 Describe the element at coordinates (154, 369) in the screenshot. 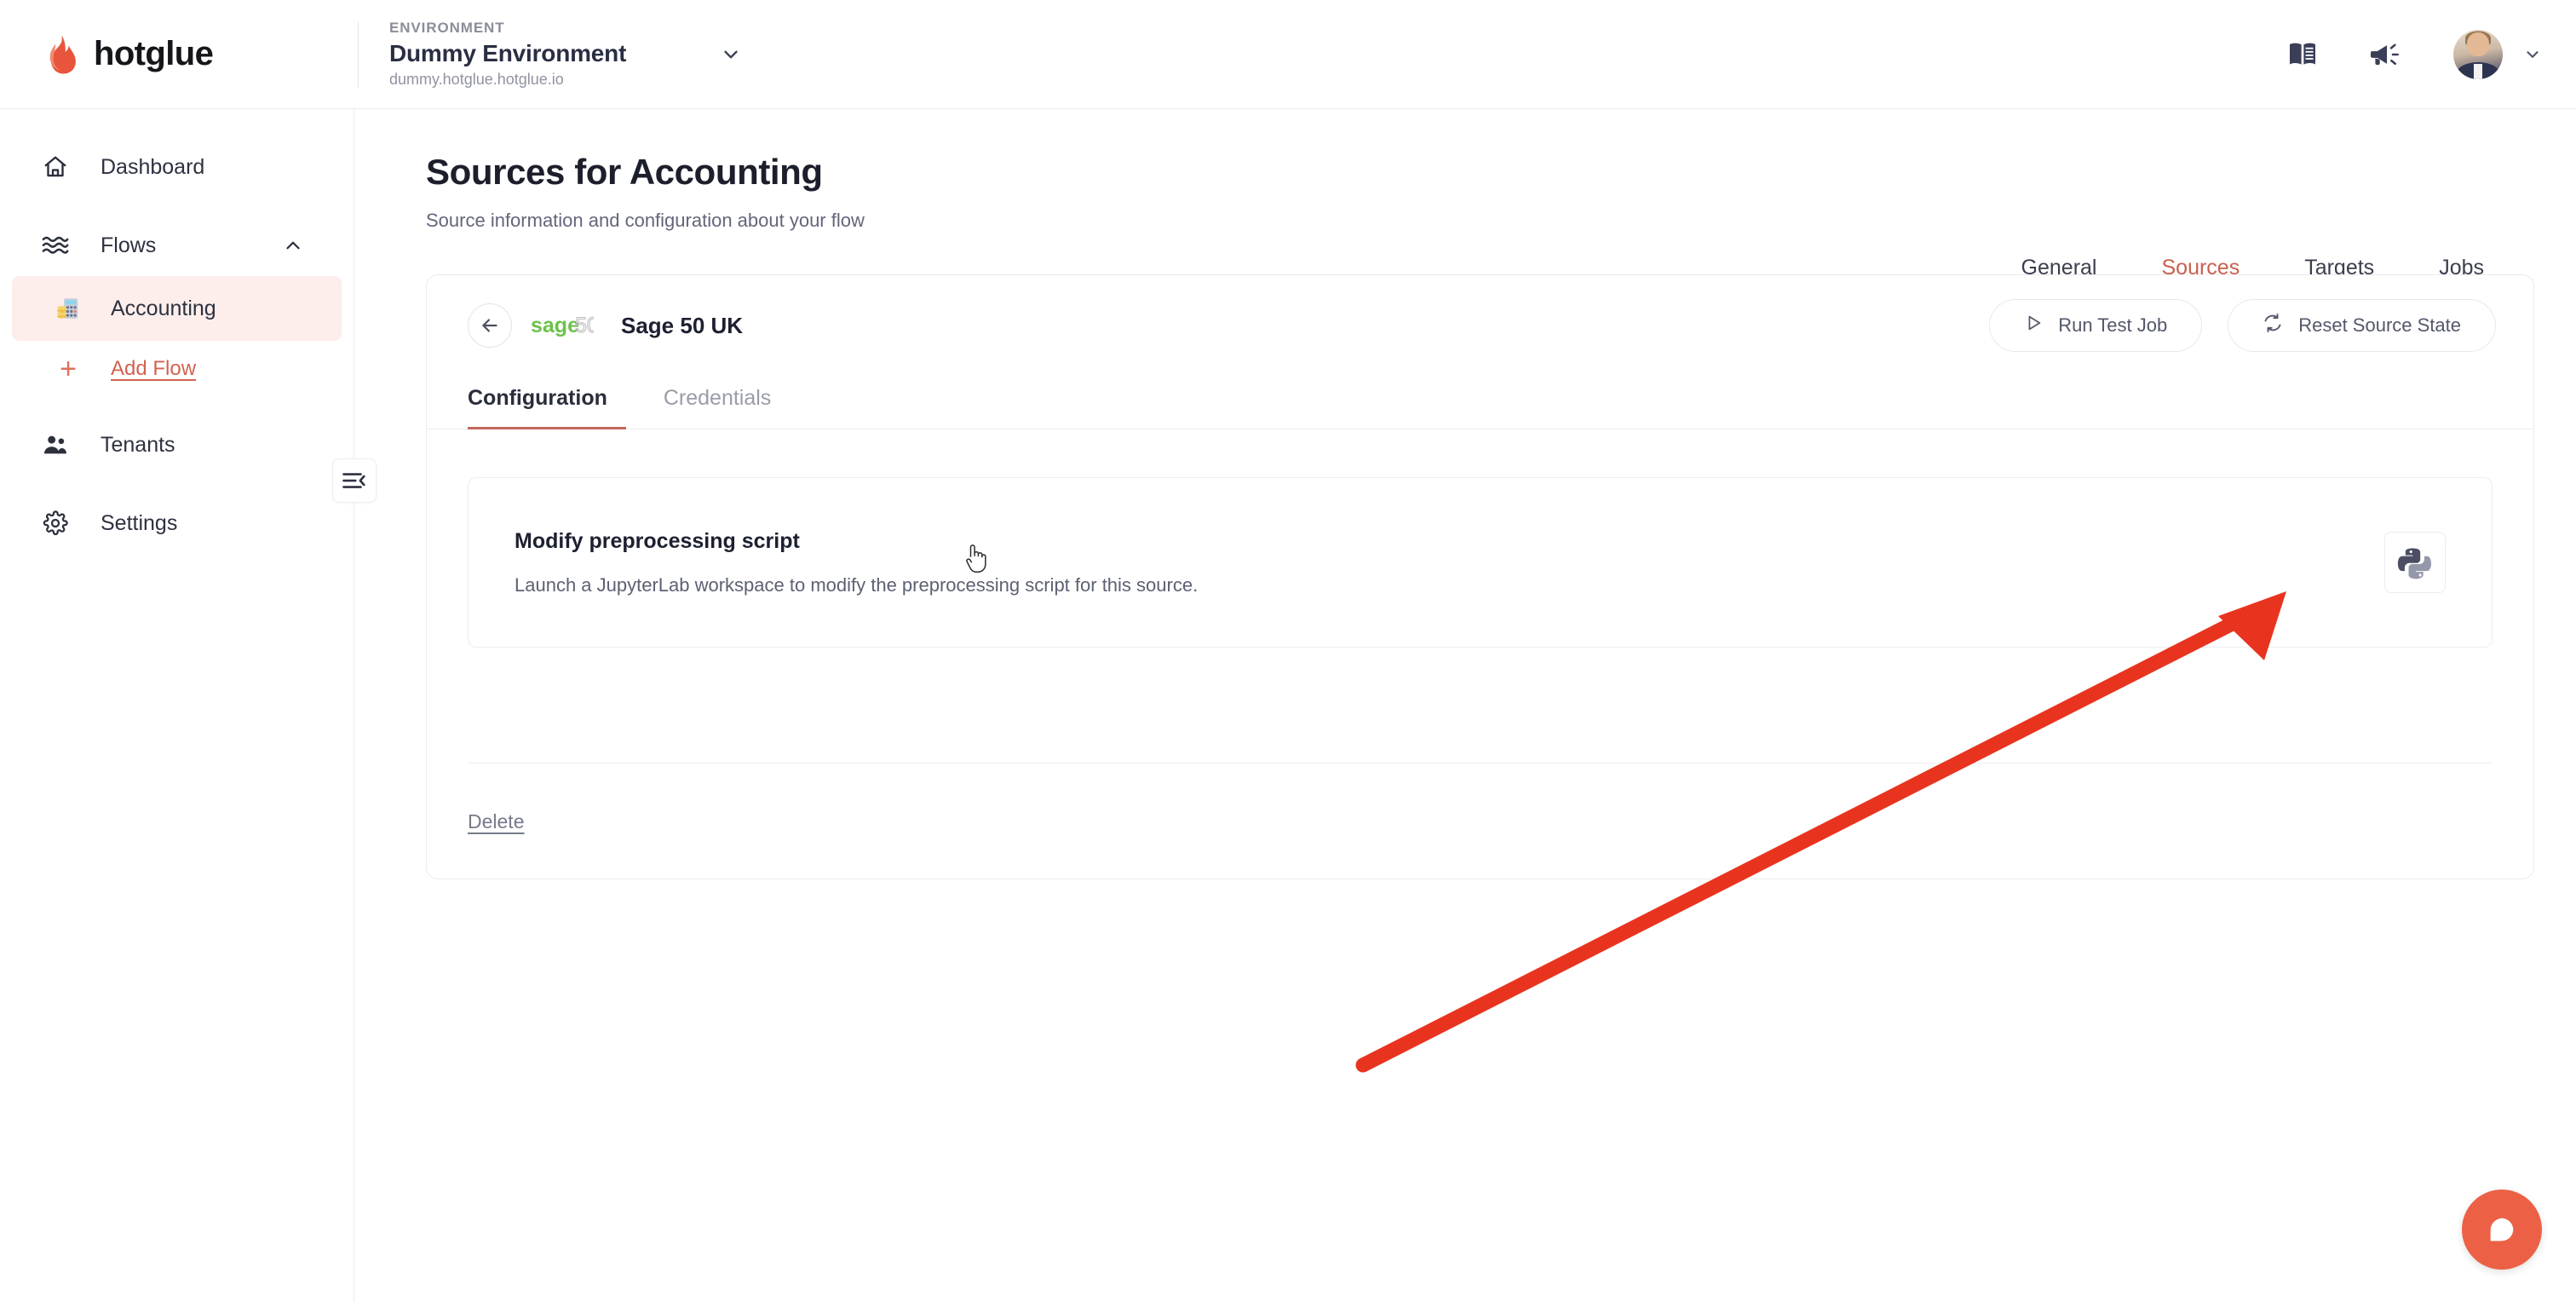

I see `sidebar-item-label: Add Flow` at that location.